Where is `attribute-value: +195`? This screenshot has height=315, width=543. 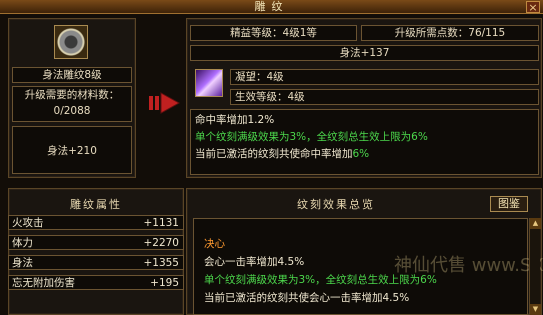 attribute-value: +195 is located at coordinates (164, 283).